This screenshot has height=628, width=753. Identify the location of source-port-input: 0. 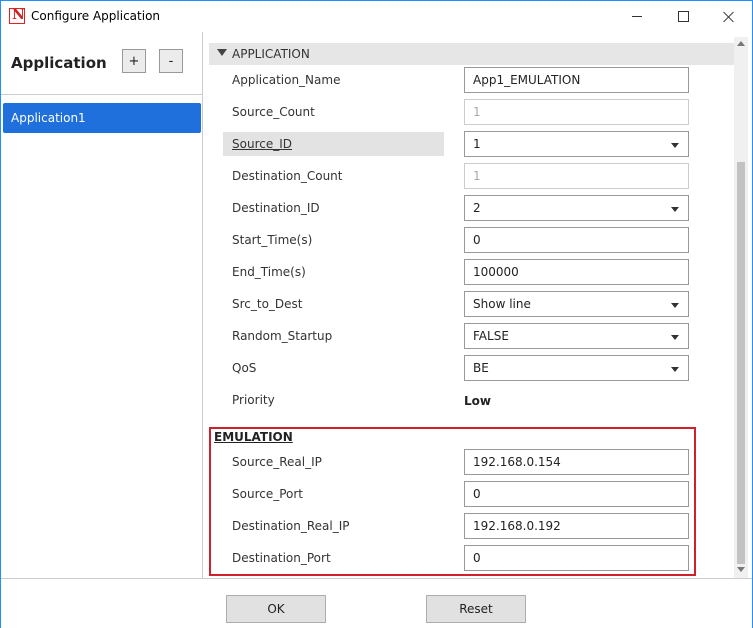
(576, 494).